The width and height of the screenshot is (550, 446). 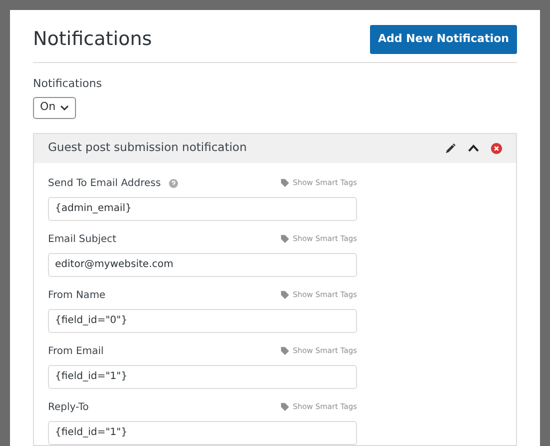 I want to click on field-label: From Email, so click(x=76, y=351).